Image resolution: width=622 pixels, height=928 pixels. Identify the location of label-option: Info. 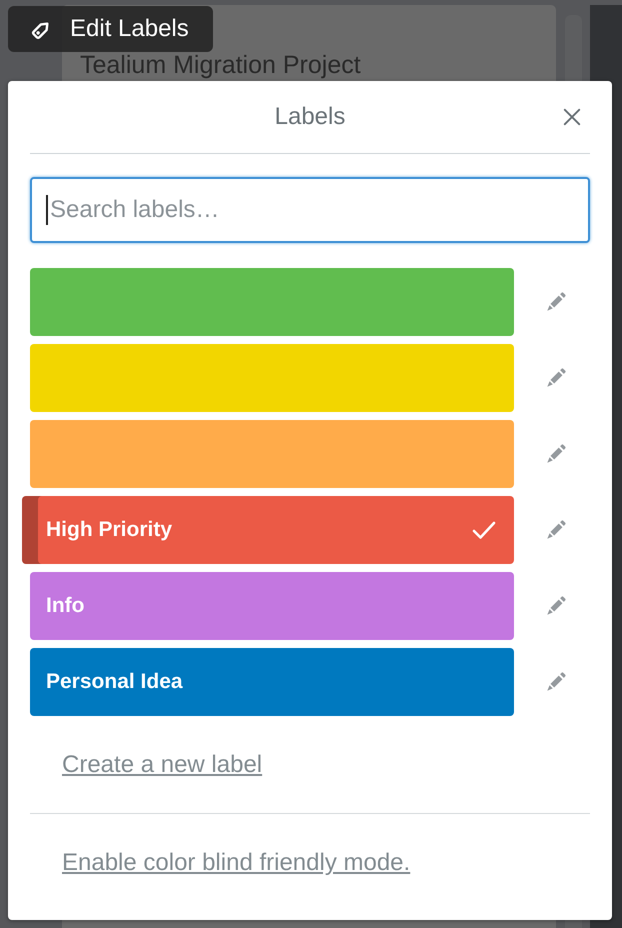
(272, 606).